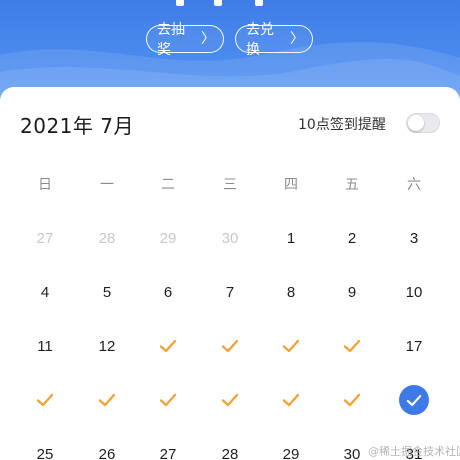 The width and height of the screenshot is (460, 460). Describe the element at coordinates (291, 238) in the screenshot. I see `calendar-day: 1` at that location.